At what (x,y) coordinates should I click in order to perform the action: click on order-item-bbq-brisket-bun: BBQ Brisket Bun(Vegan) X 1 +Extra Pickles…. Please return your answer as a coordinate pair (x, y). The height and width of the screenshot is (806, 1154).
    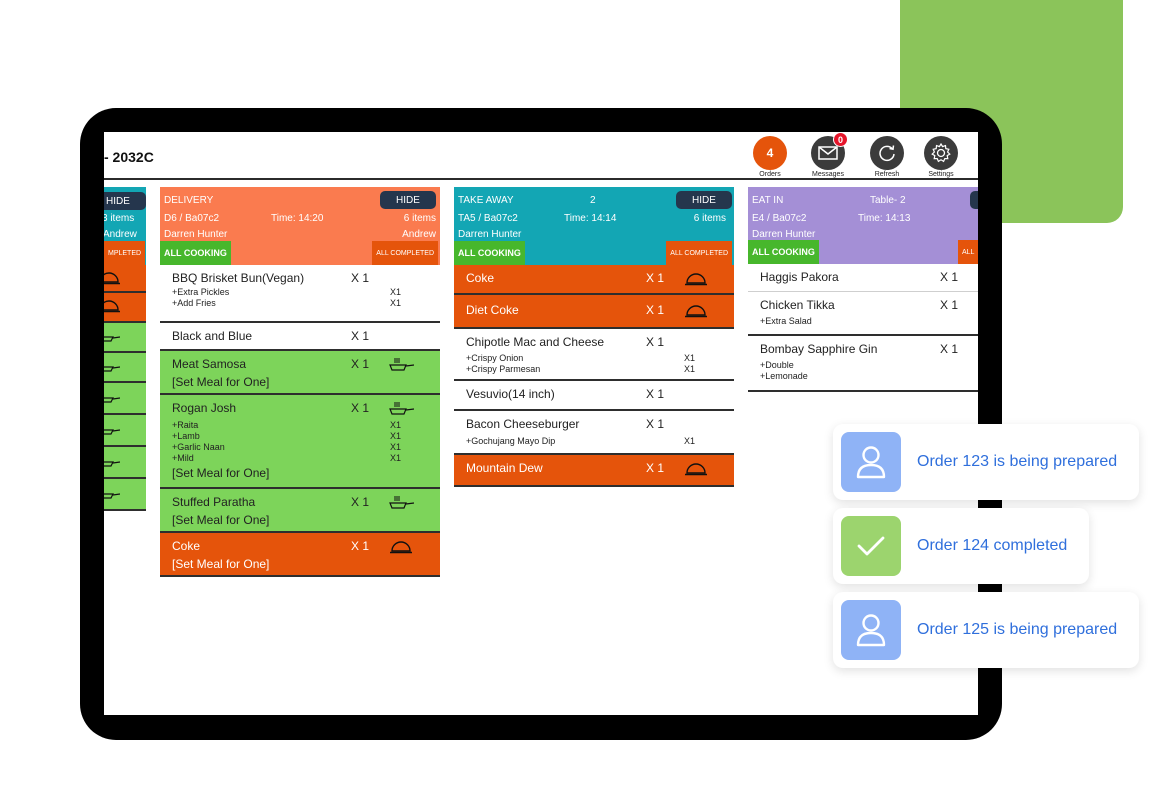
    Looking at the image, I should click on (300, 294).